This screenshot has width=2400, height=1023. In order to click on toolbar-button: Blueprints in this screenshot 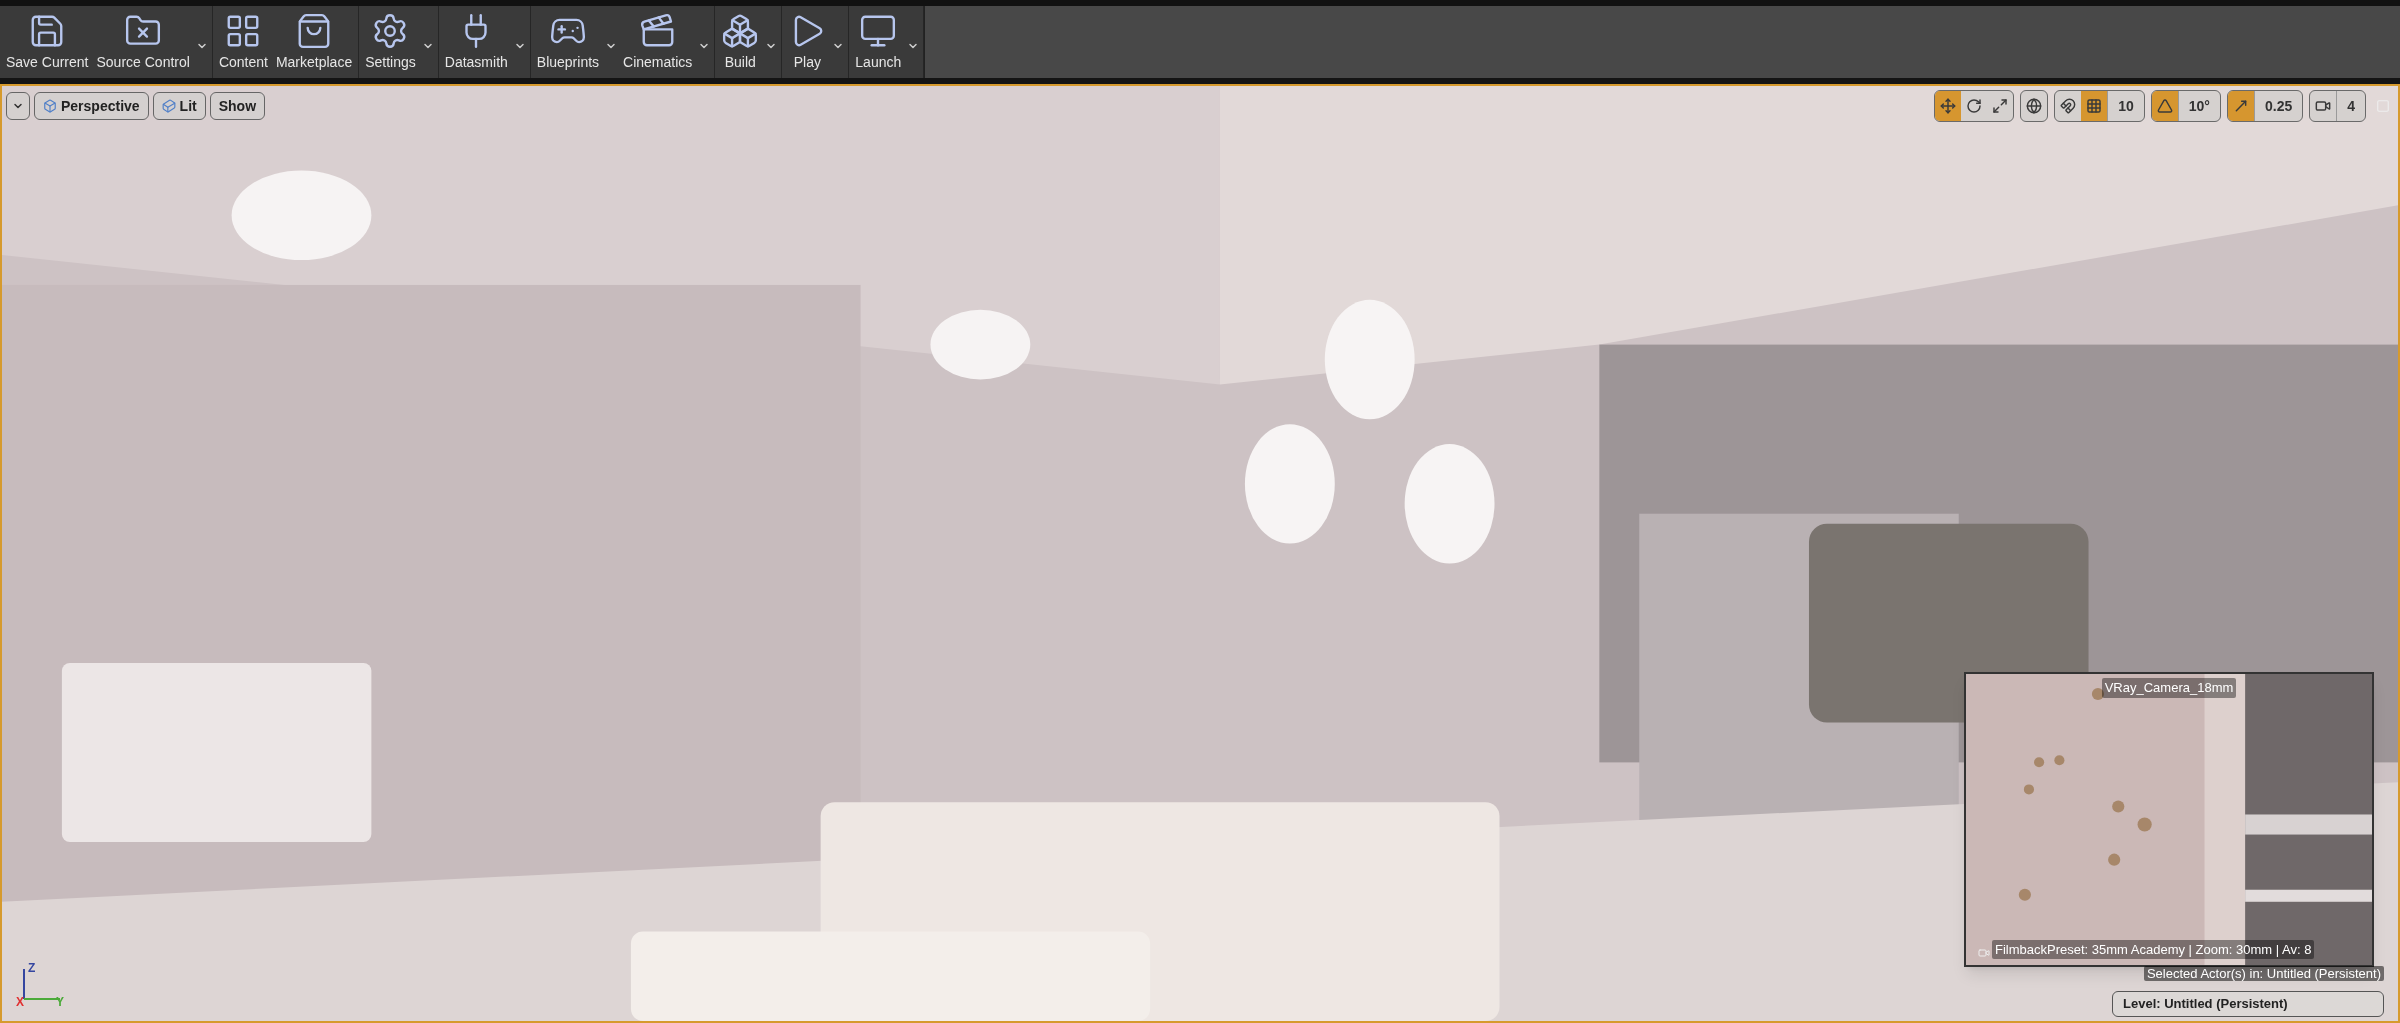, I will do `click(568, 42)`.